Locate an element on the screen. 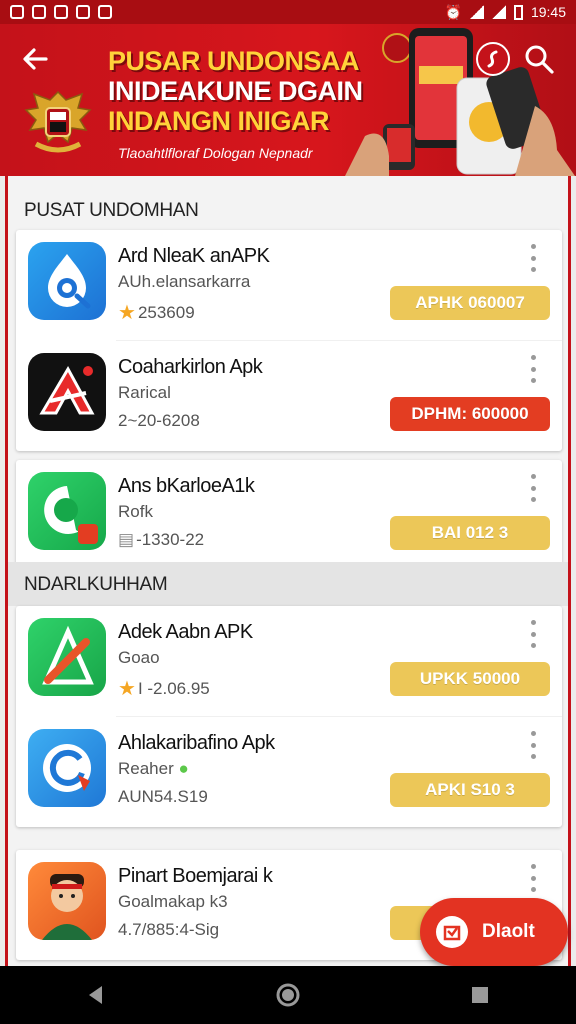 Image resolution: width=576 pixels, height=1024 pixels. app-developer: Goao is located at coordinates (139, 657).